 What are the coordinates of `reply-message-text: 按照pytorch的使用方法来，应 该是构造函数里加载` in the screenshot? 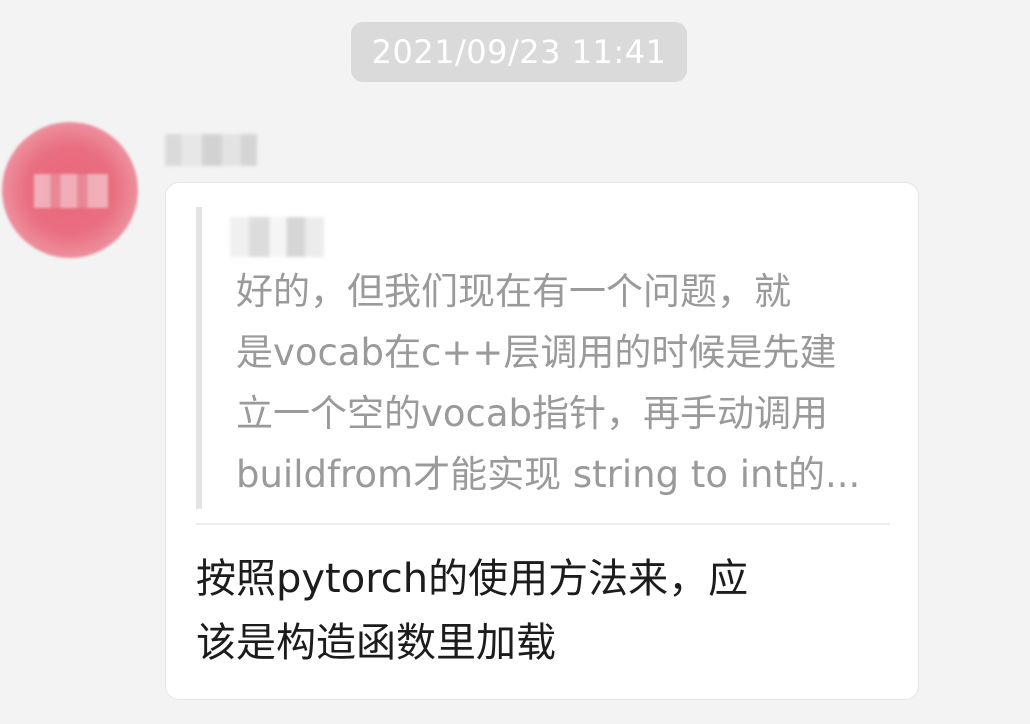 It's located at (472, 611).